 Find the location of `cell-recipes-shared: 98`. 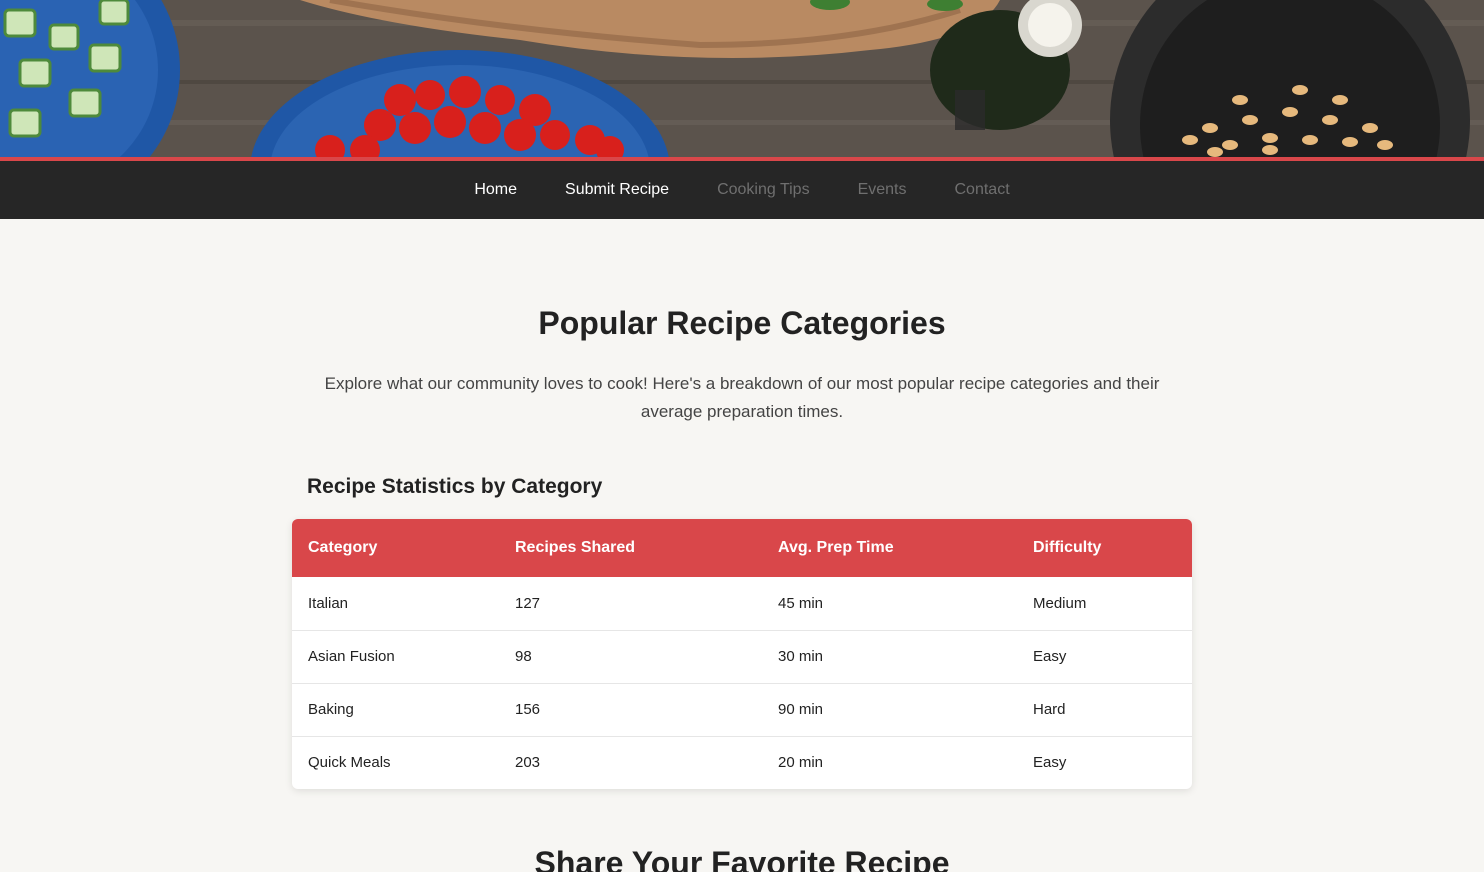

cell-recipes-shared: 98 is located at coordinates (630, 656).